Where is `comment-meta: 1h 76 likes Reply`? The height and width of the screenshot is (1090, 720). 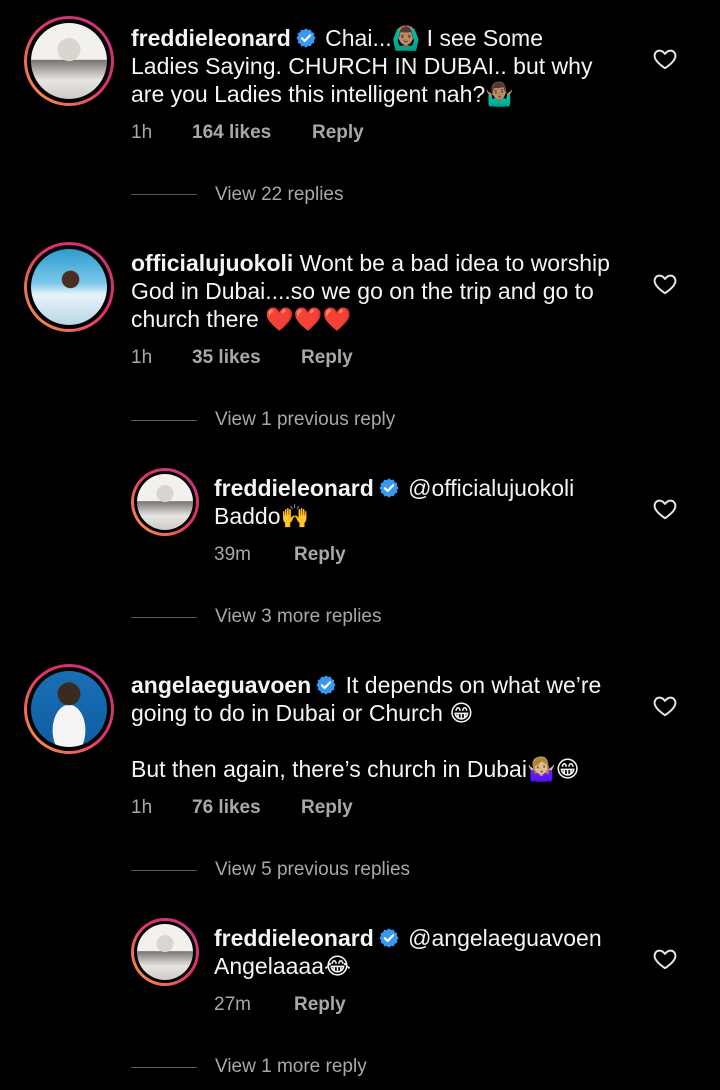 comment-meta: 1h 76 likes Reply is located at coordinates (331, 809).